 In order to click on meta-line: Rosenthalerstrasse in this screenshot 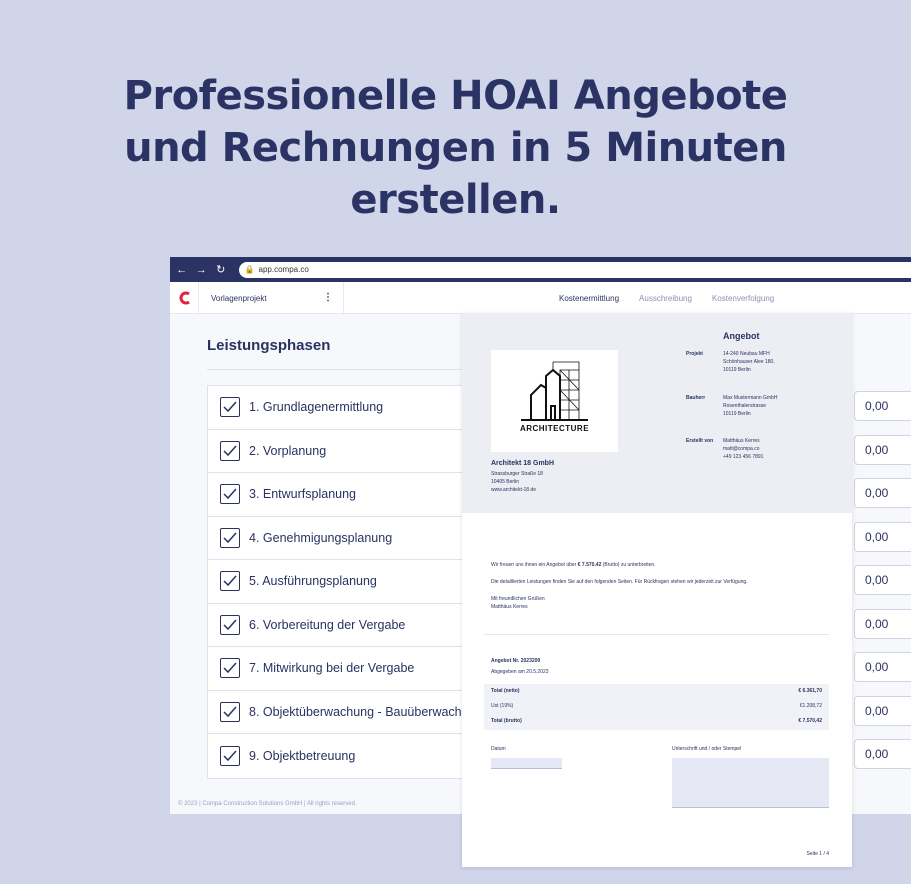, I will do `click(745, 406)`.